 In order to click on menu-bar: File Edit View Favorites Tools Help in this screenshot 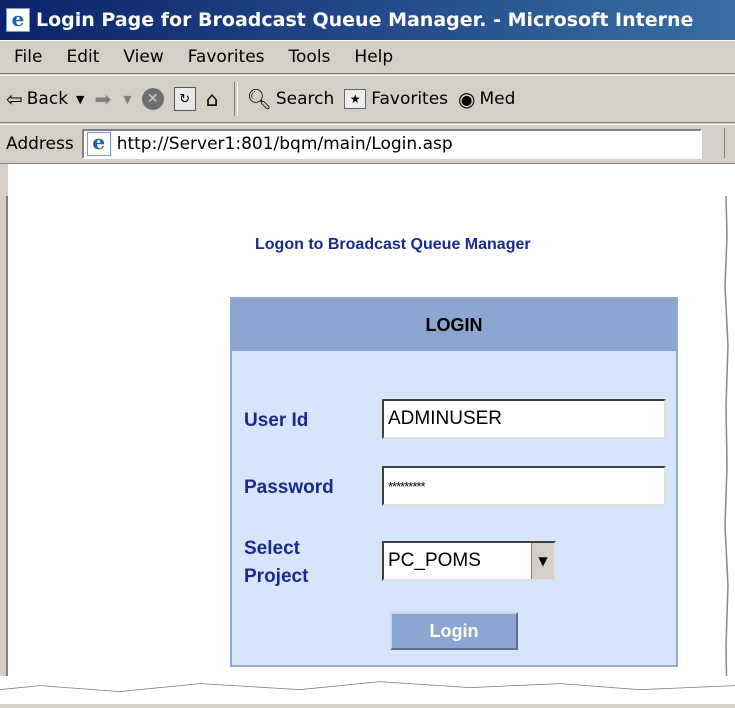, I will do `click(367, 57)`.